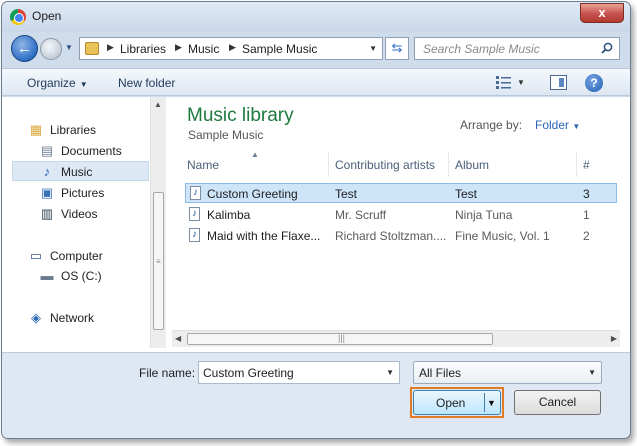 The image size is (637, 446). What do you see at coordinates (51, 83) in the screenshot?
I see `organize-label: Organize` at bounding box center [51, 83].